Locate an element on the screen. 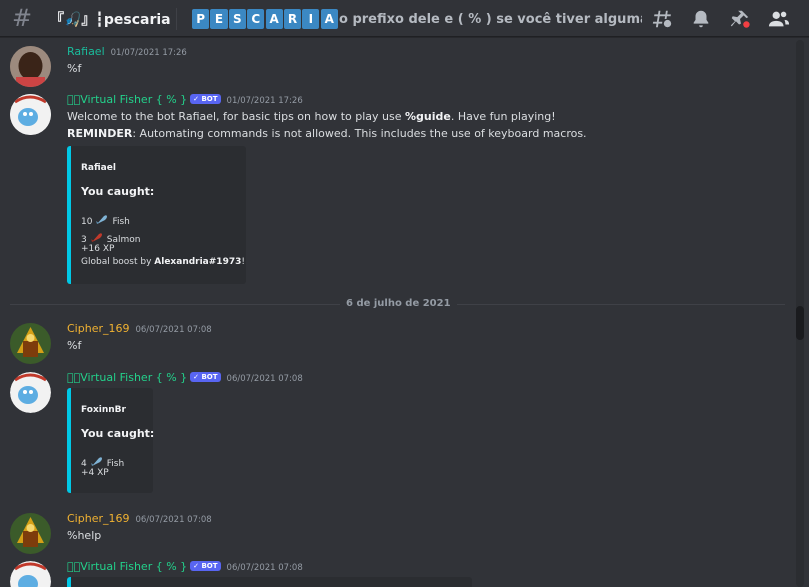  salmon-icon is located at coordinates (97, 237).